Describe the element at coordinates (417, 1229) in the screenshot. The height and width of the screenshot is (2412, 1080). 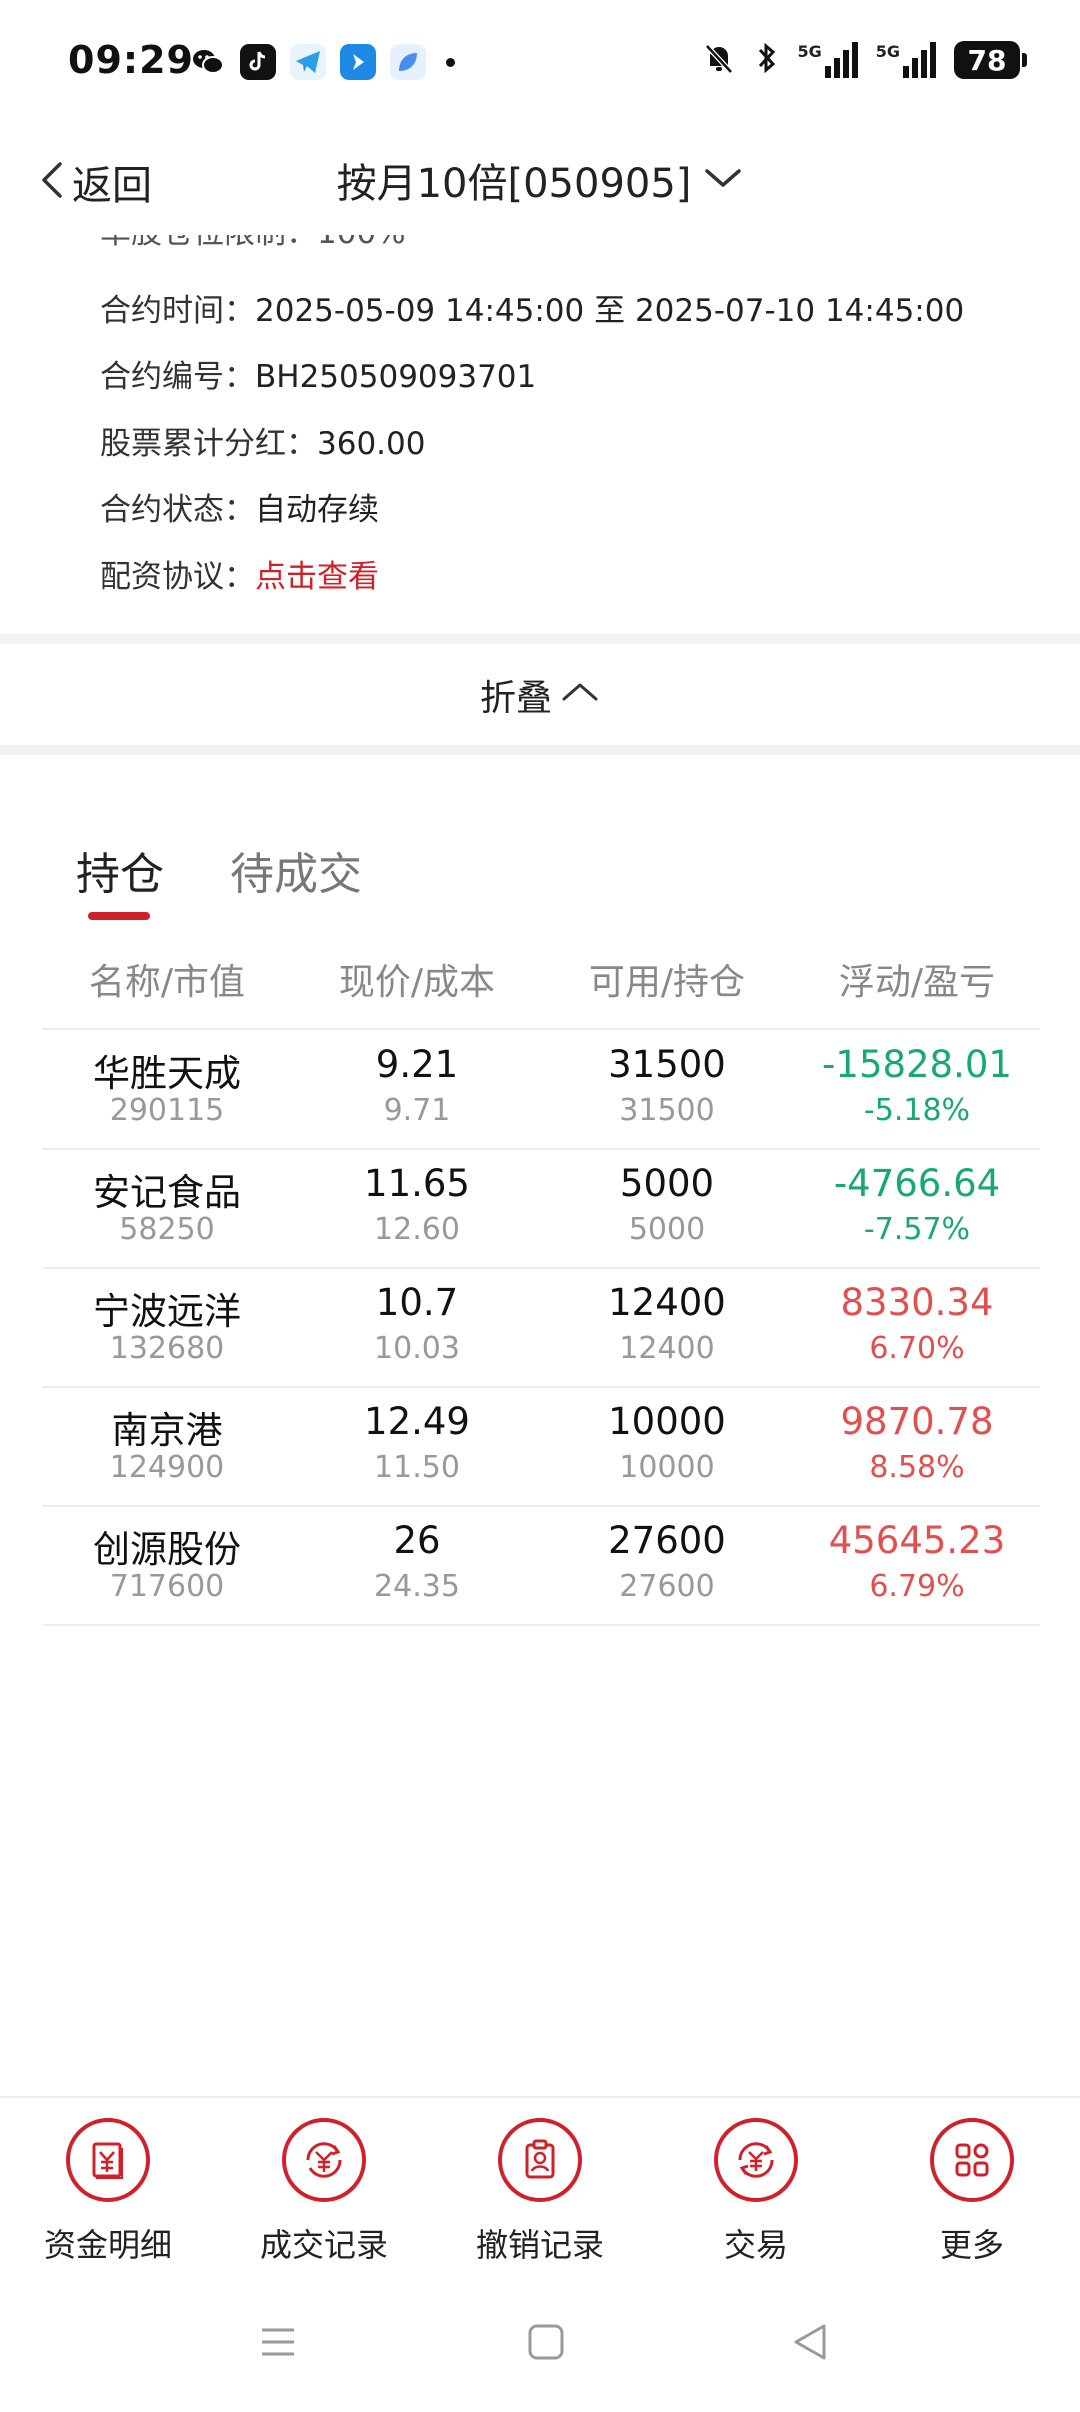
I see `cost-price: 12.60` at that location.